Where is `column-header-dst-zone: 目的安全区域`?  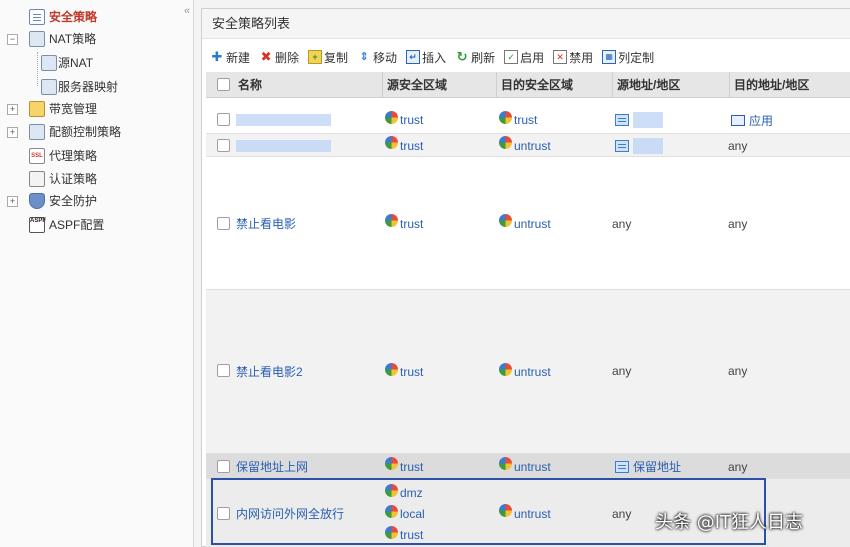
column-header-dst-zone: 目的安全区域 is located at coordinates (554, 85).